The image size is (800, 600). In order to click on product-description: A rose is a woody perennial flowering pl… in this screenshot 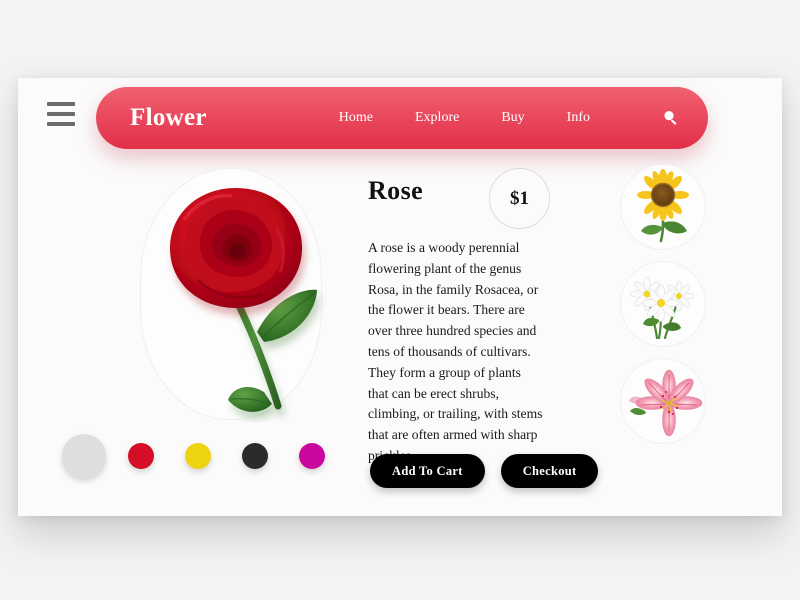, I will do `click(455, 351)`.